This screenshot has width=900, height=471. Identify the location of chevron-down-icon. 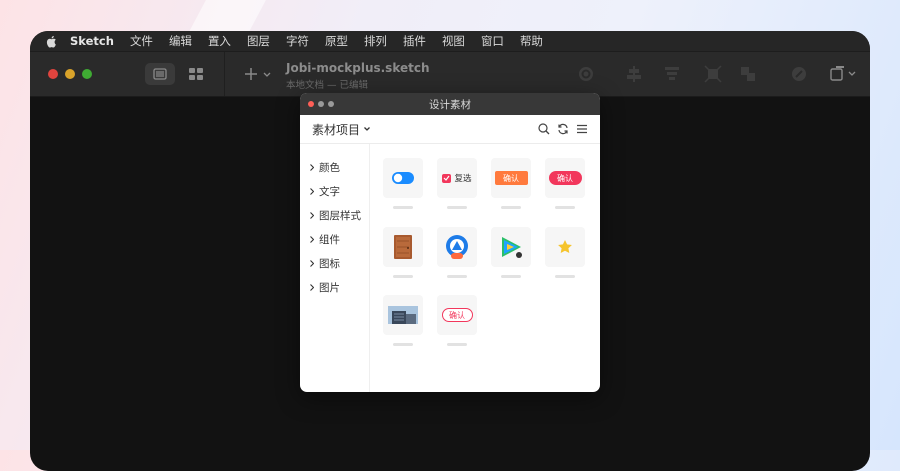
(367, 129).